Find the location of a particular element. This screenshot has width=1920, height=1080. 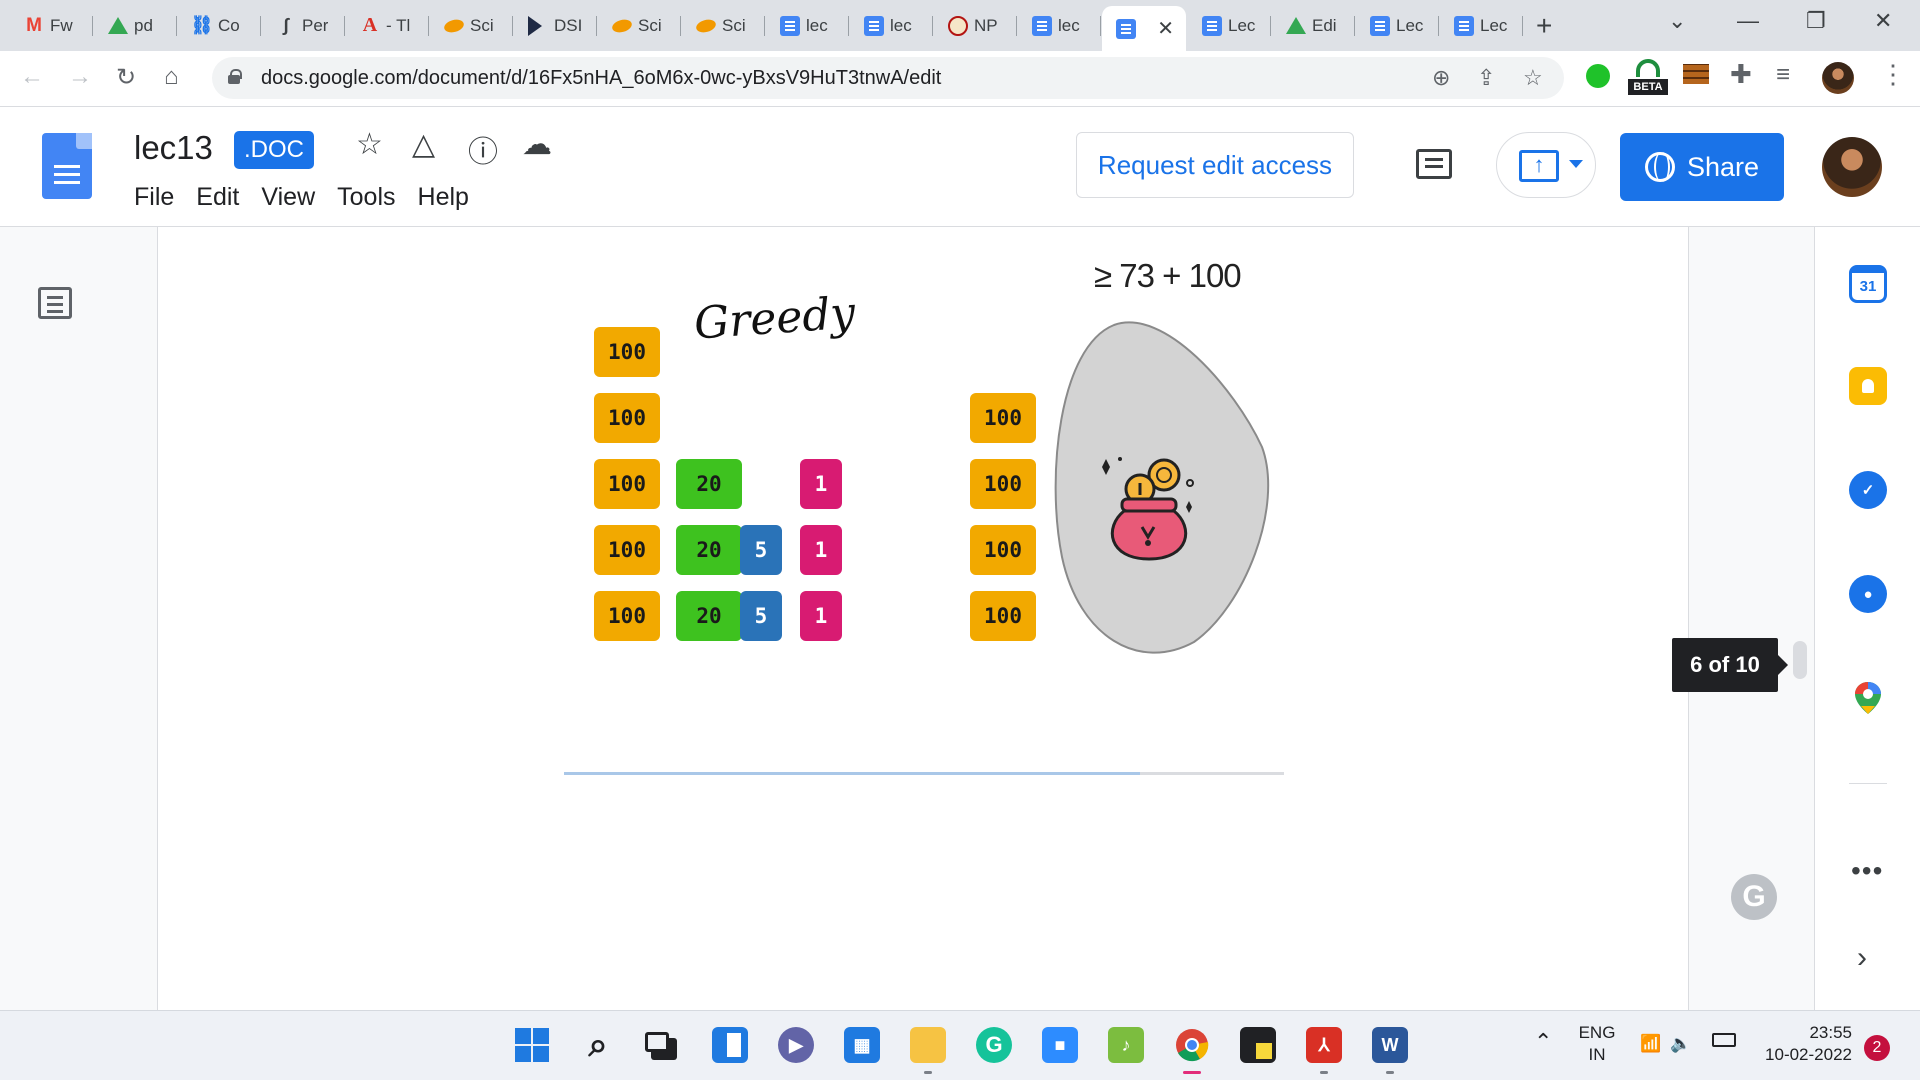

minimize-icon: — is located at coordinates (1748, 21).